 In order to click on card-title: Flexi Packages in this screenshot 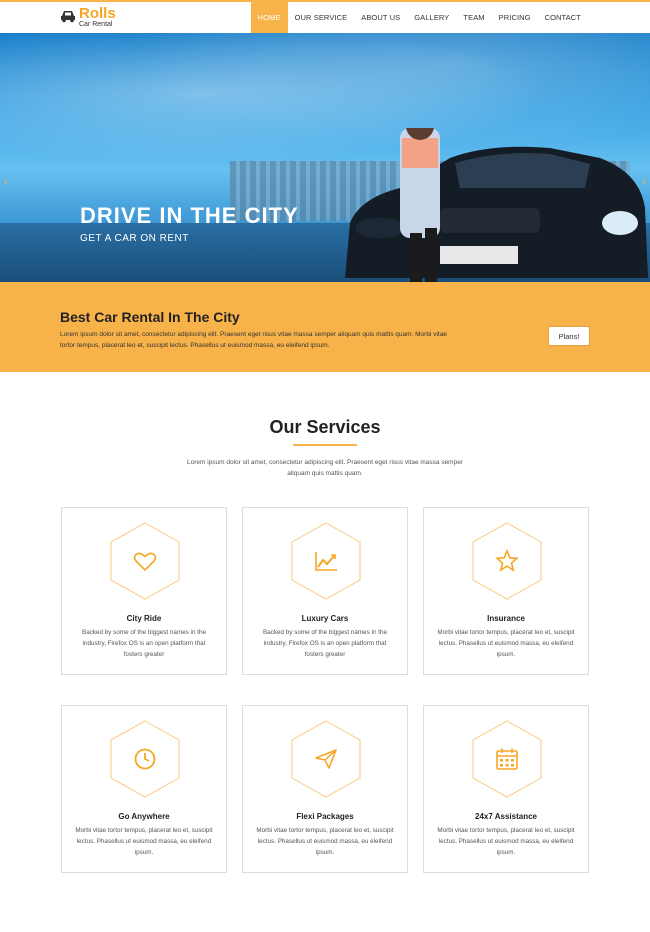, I will do `click(325, 816)`.